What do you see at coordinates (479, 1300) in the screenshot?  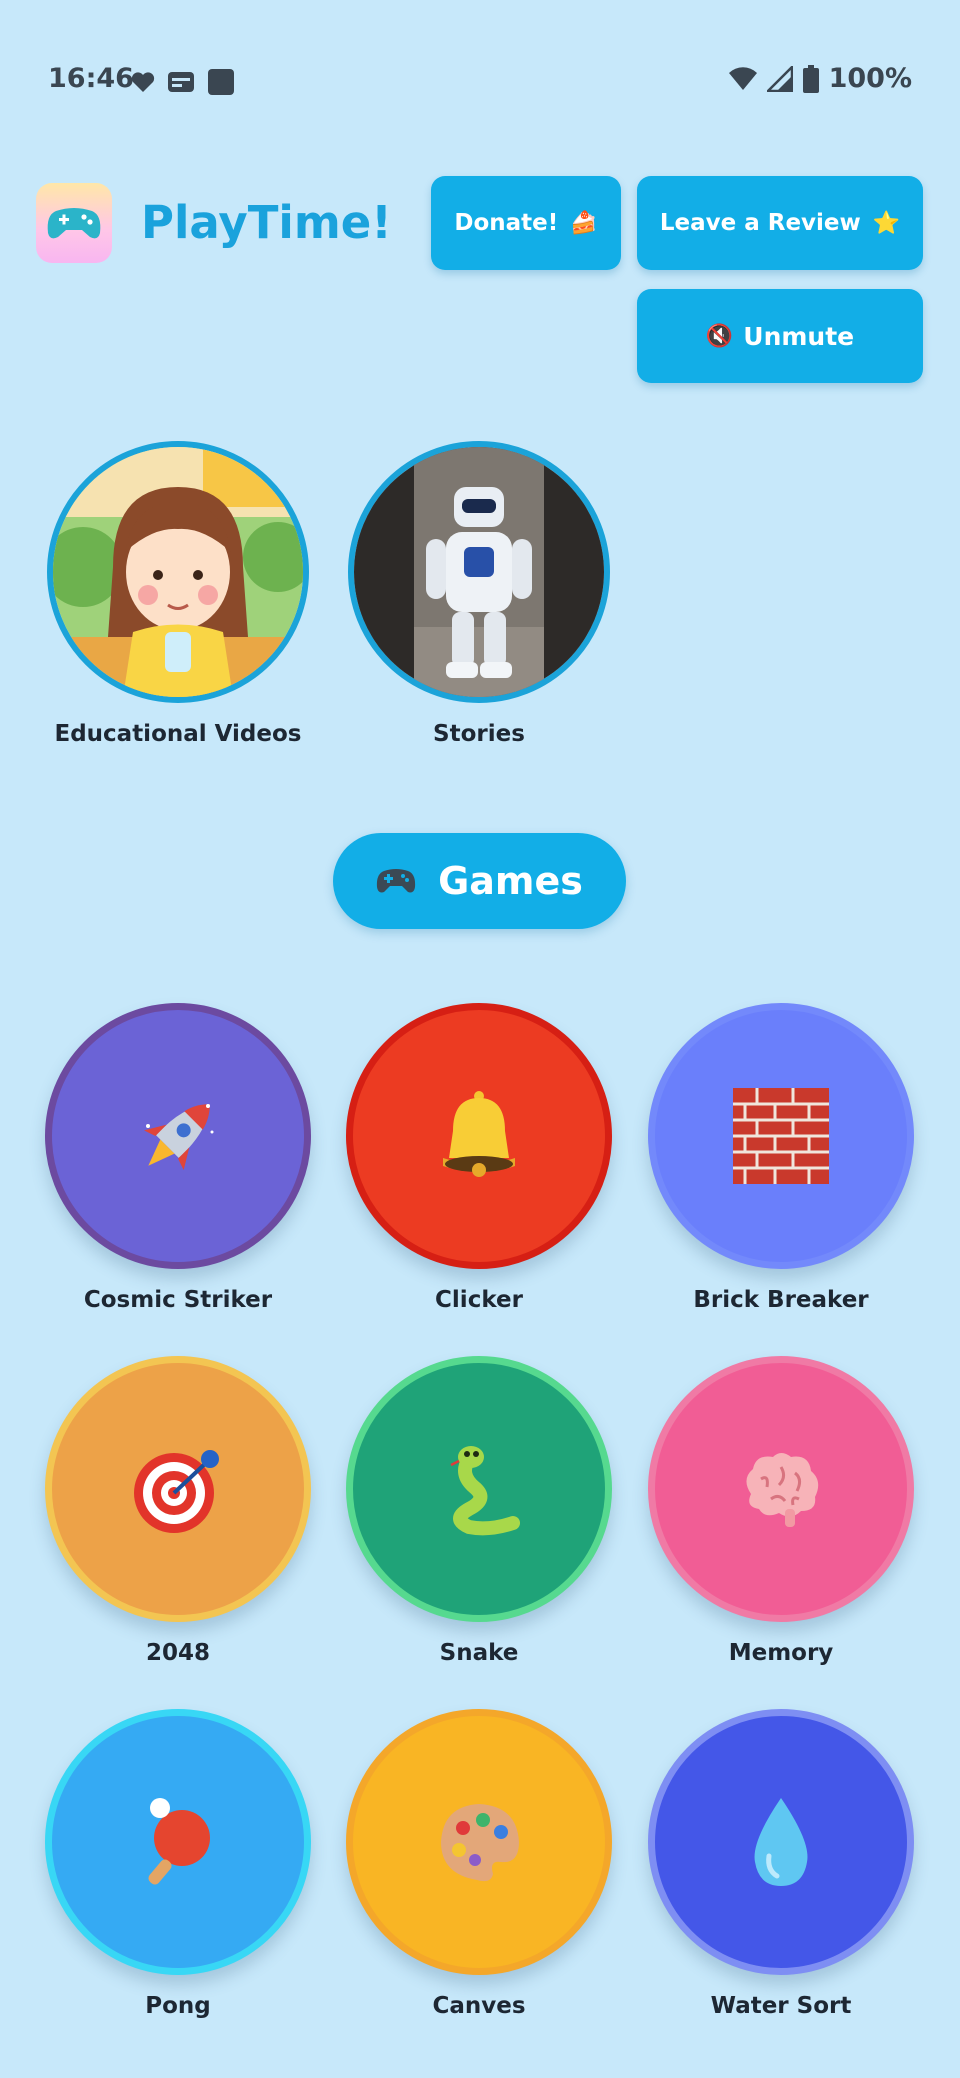 I see `game-label: Clicker` at bounding box center [479, 1300].